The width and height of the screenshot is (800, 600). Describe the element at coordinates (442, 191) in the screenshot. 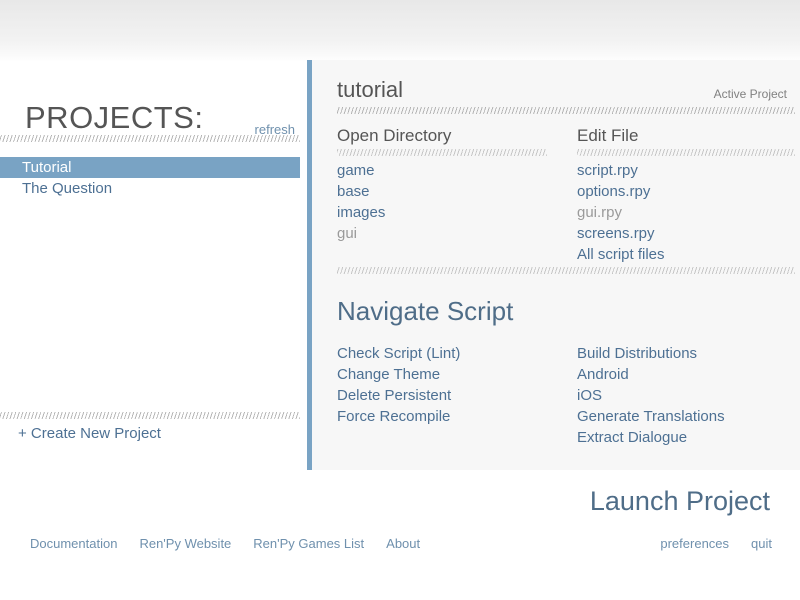

I see `open-dir-base: base` at that location.